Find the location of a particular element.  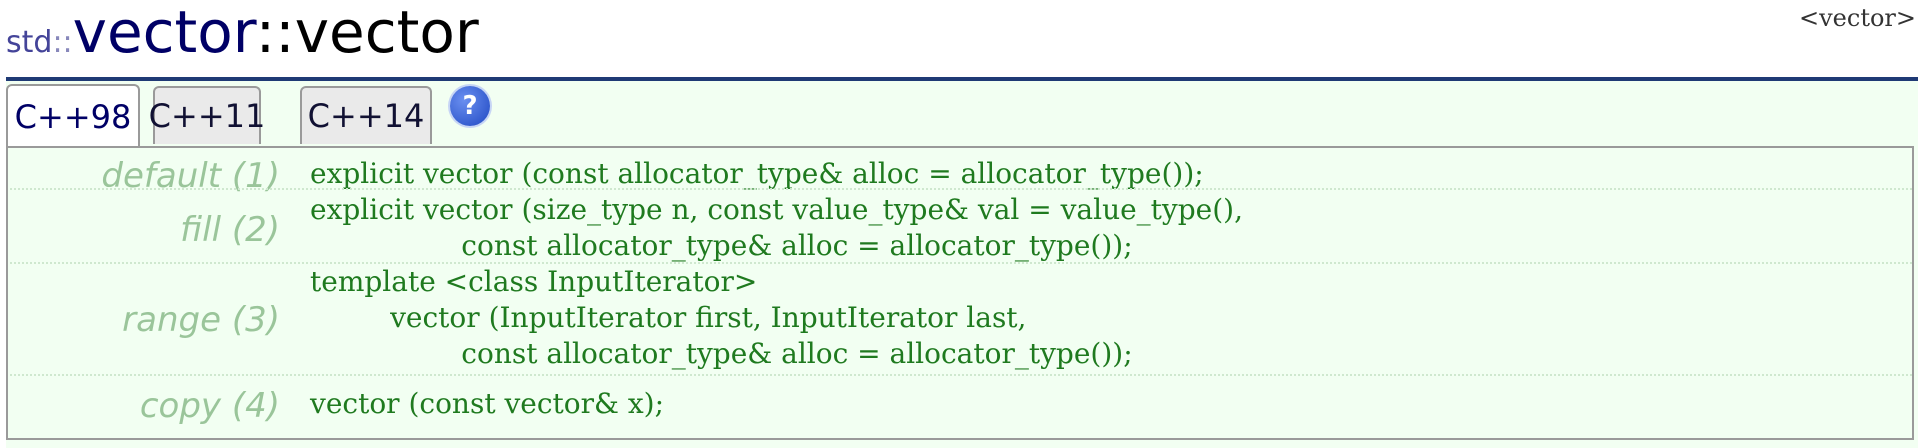

declaration-label: range (3) is located at coordinates (201, 320).